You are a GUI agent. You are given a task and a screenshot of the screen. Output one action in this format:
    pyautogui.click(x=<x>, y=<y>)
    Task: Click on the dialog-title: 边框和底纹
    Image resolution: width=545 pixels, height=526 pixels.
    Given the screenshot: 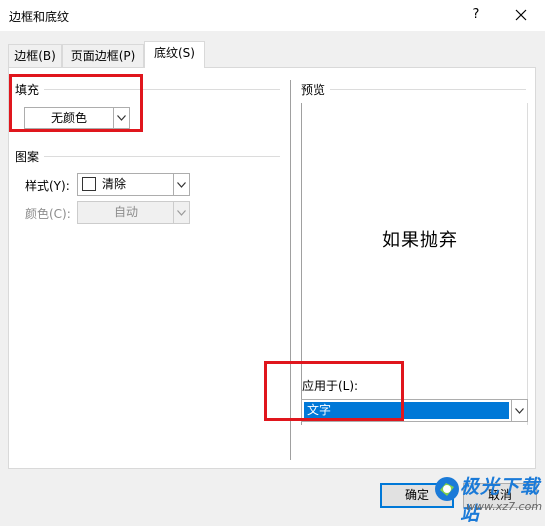 What is the action you would take?
    pyautogui.click(x=39, y=17)
    